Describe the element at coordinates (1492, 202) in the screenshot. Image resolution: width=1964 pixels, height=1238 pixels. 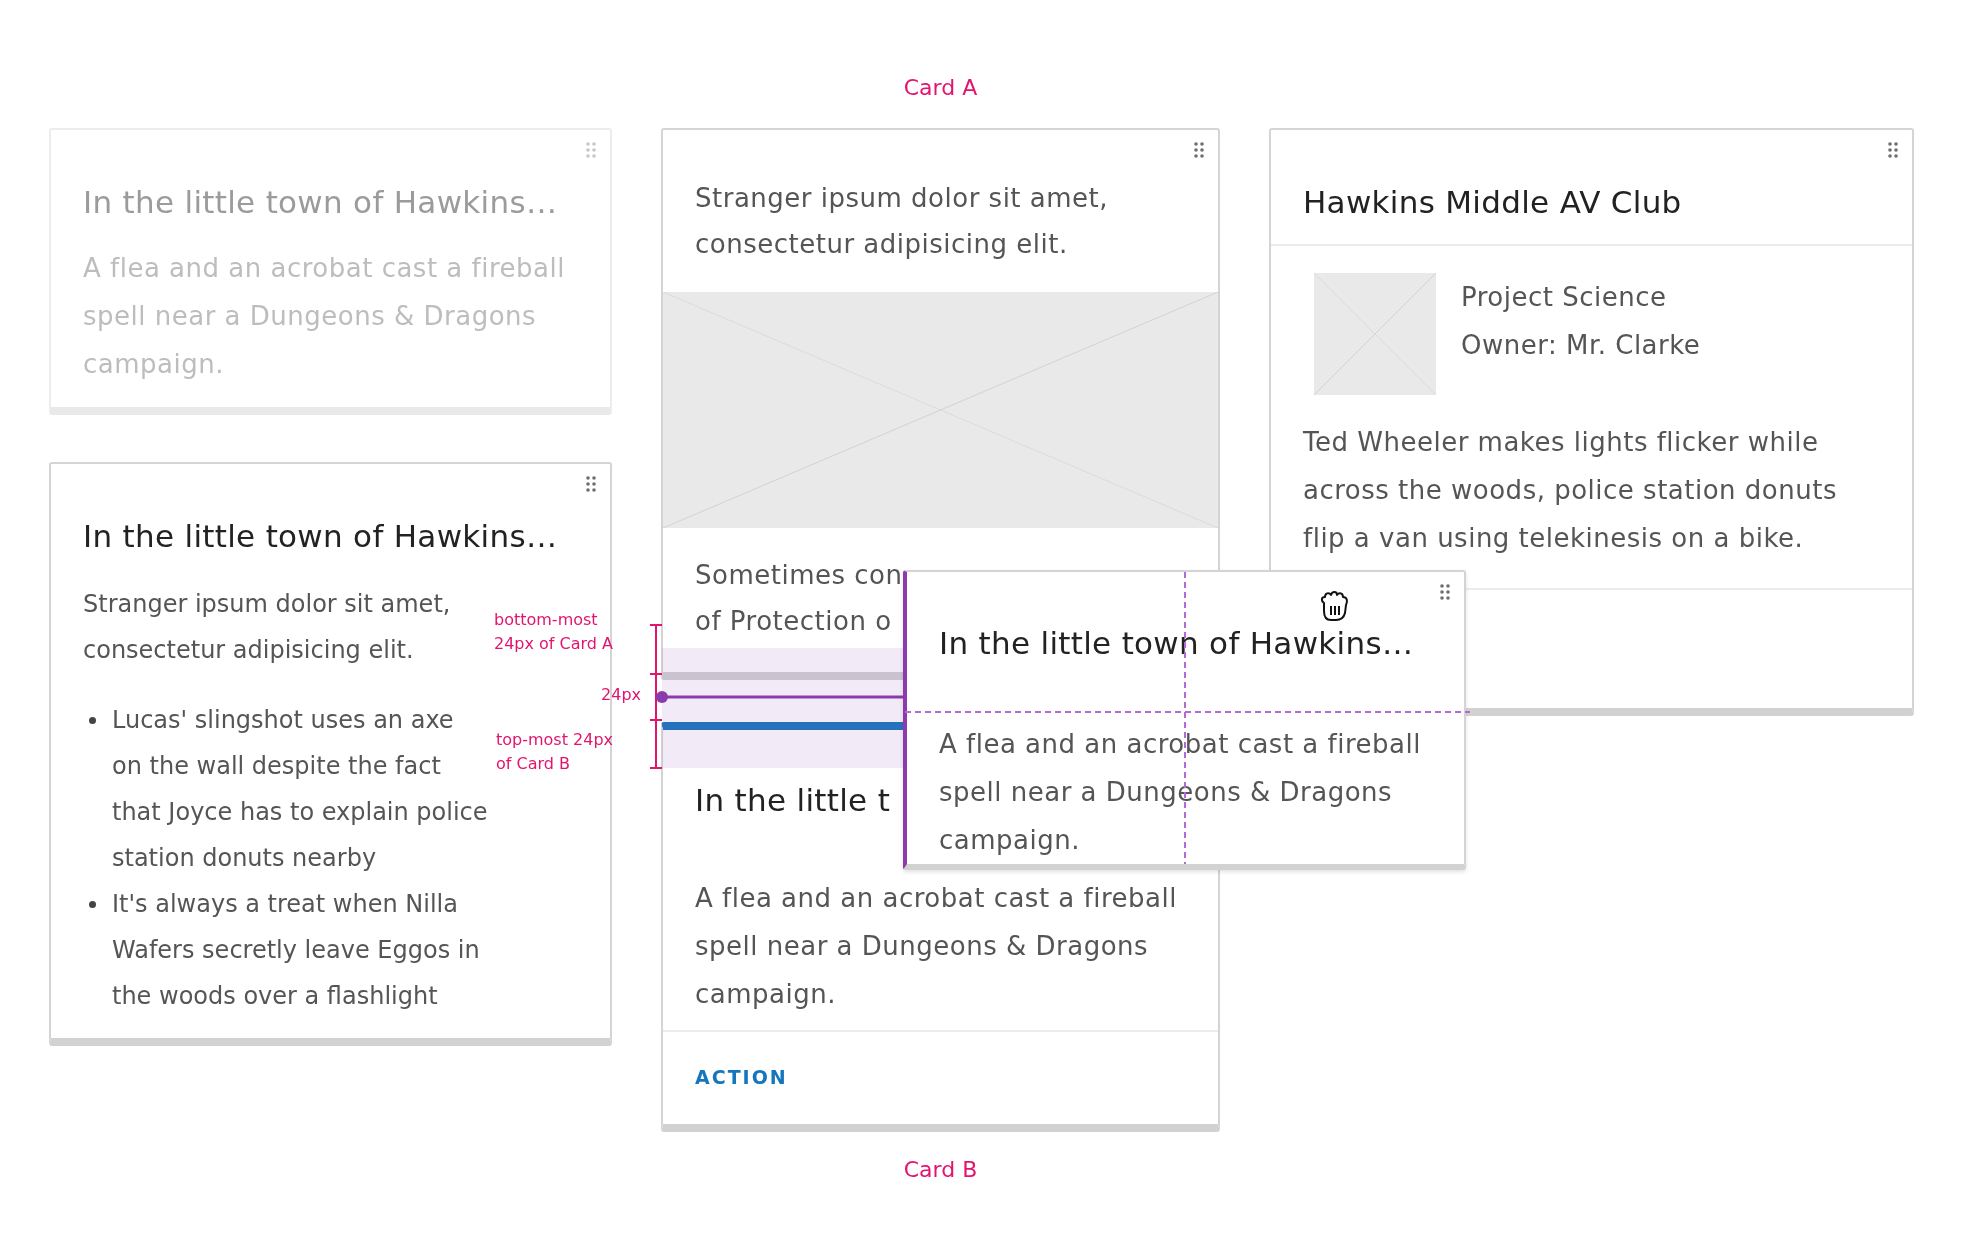
I see `card-title: Hawkins Middle AV Club` at that location.